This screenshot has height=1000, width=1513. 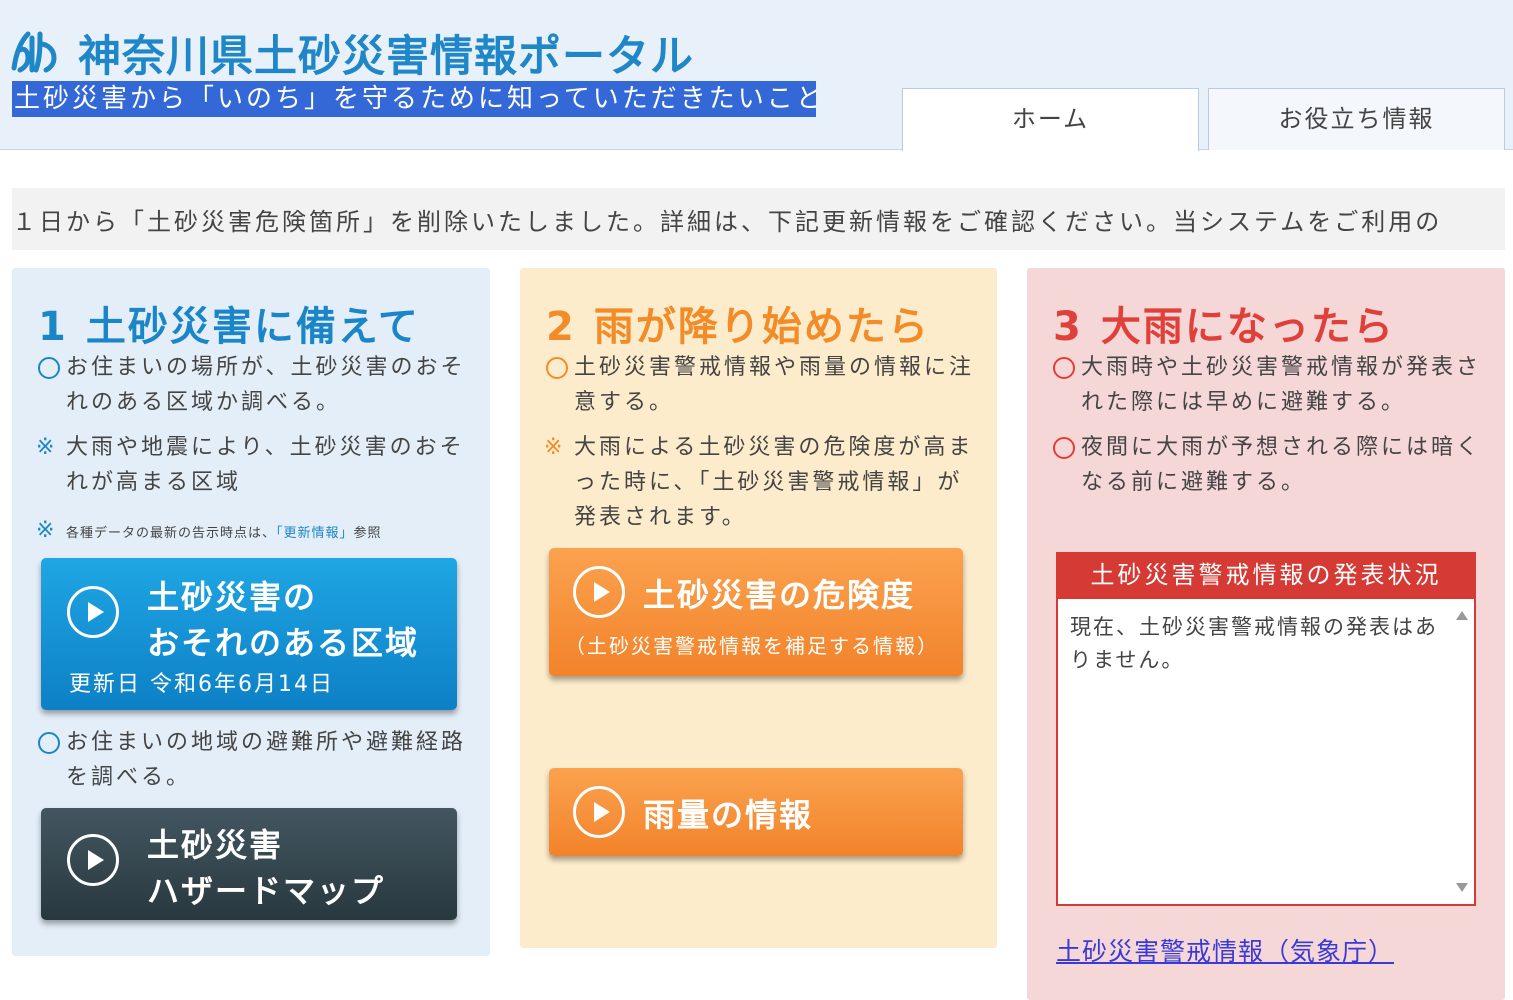 I want to click on note-text: 各種データの最新の告示時点は、, so click(x=171, y=533).